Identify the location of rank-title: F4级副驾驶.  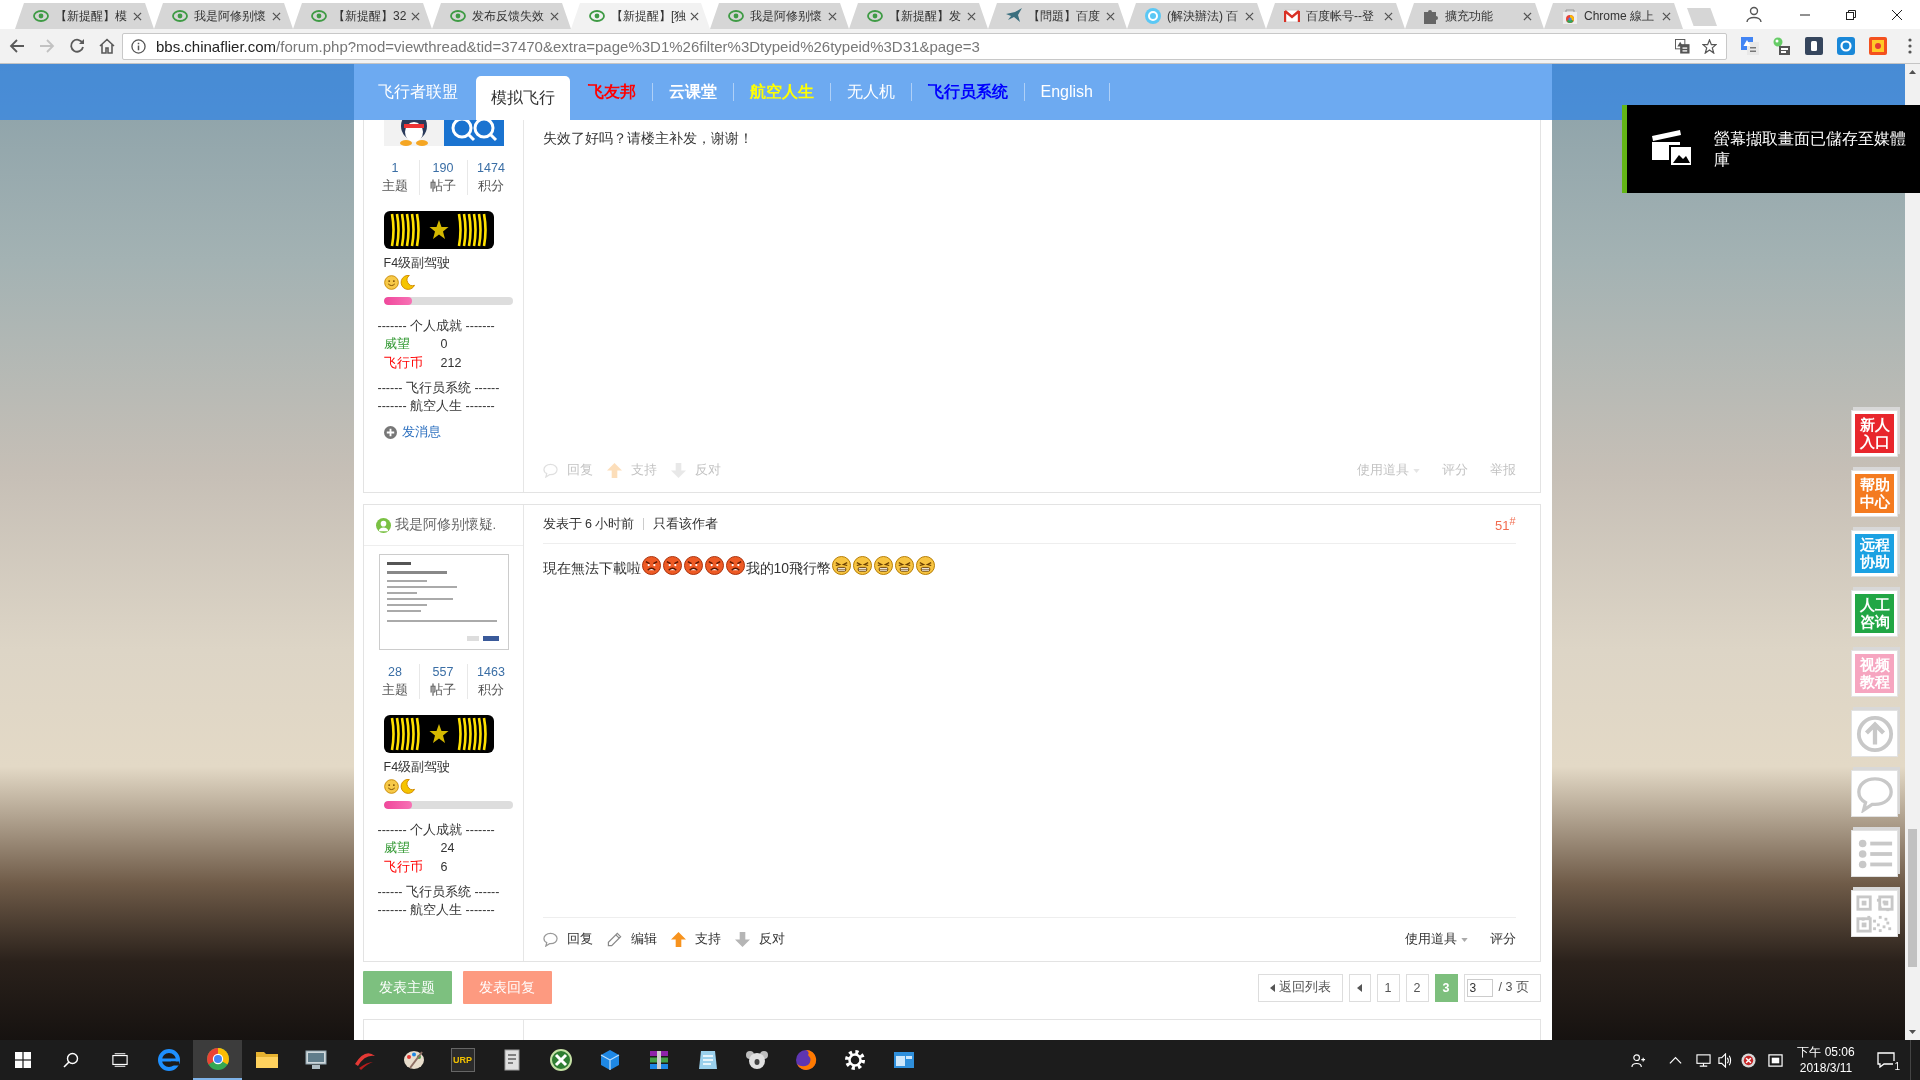
(417, 263).